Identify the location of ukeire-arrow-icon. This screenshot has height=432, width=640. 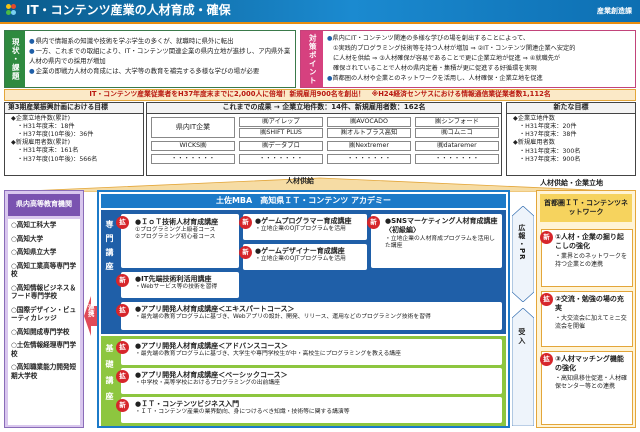
(523, 367).